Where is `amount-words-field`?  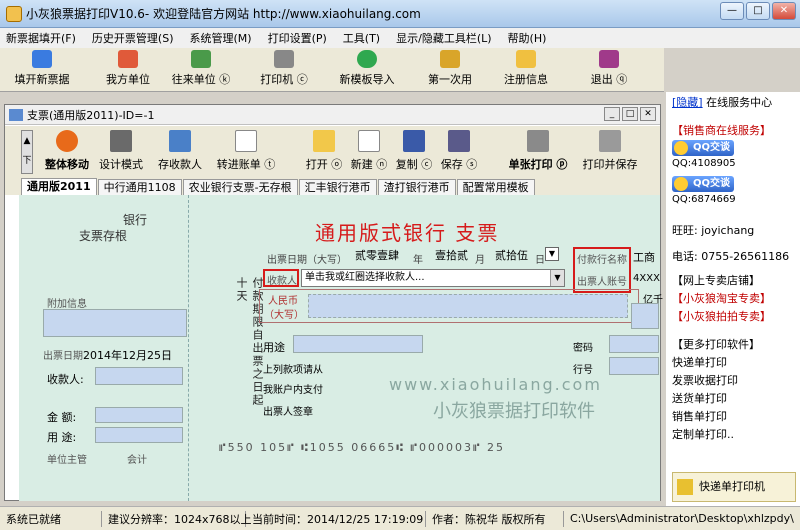 amount-words-field is located at coordinates (468, 306).